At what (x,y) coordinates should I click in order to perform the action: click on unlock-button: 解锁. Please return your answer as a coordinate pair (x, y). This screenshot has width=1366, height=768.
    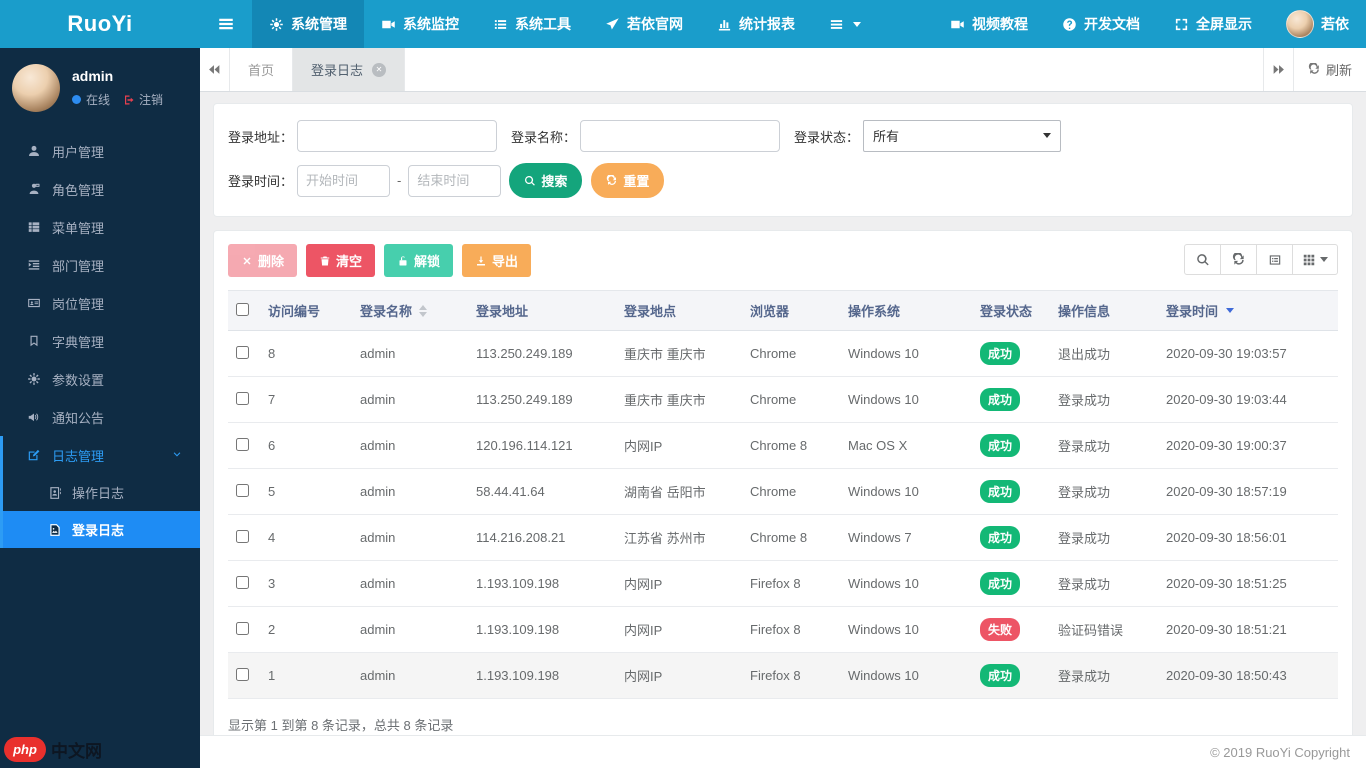
    Looking at the image, I should click on (419, 260).